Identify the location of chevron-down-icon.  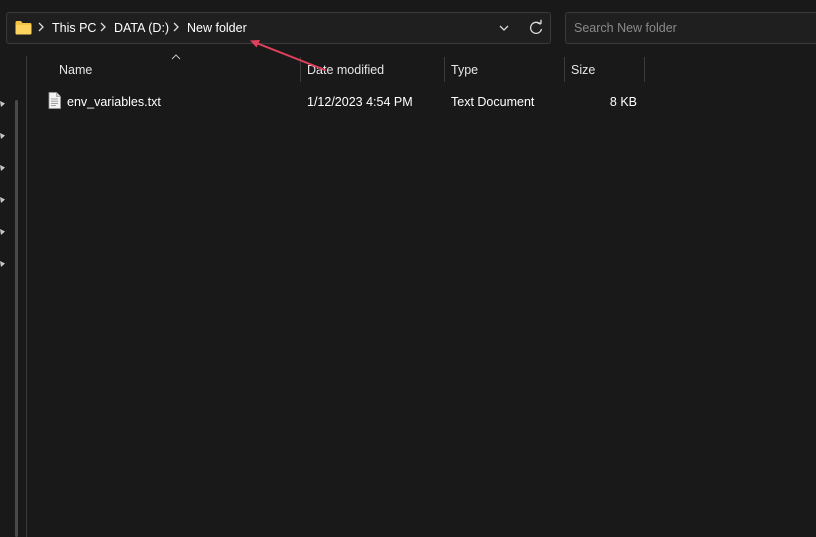
(504, 28).